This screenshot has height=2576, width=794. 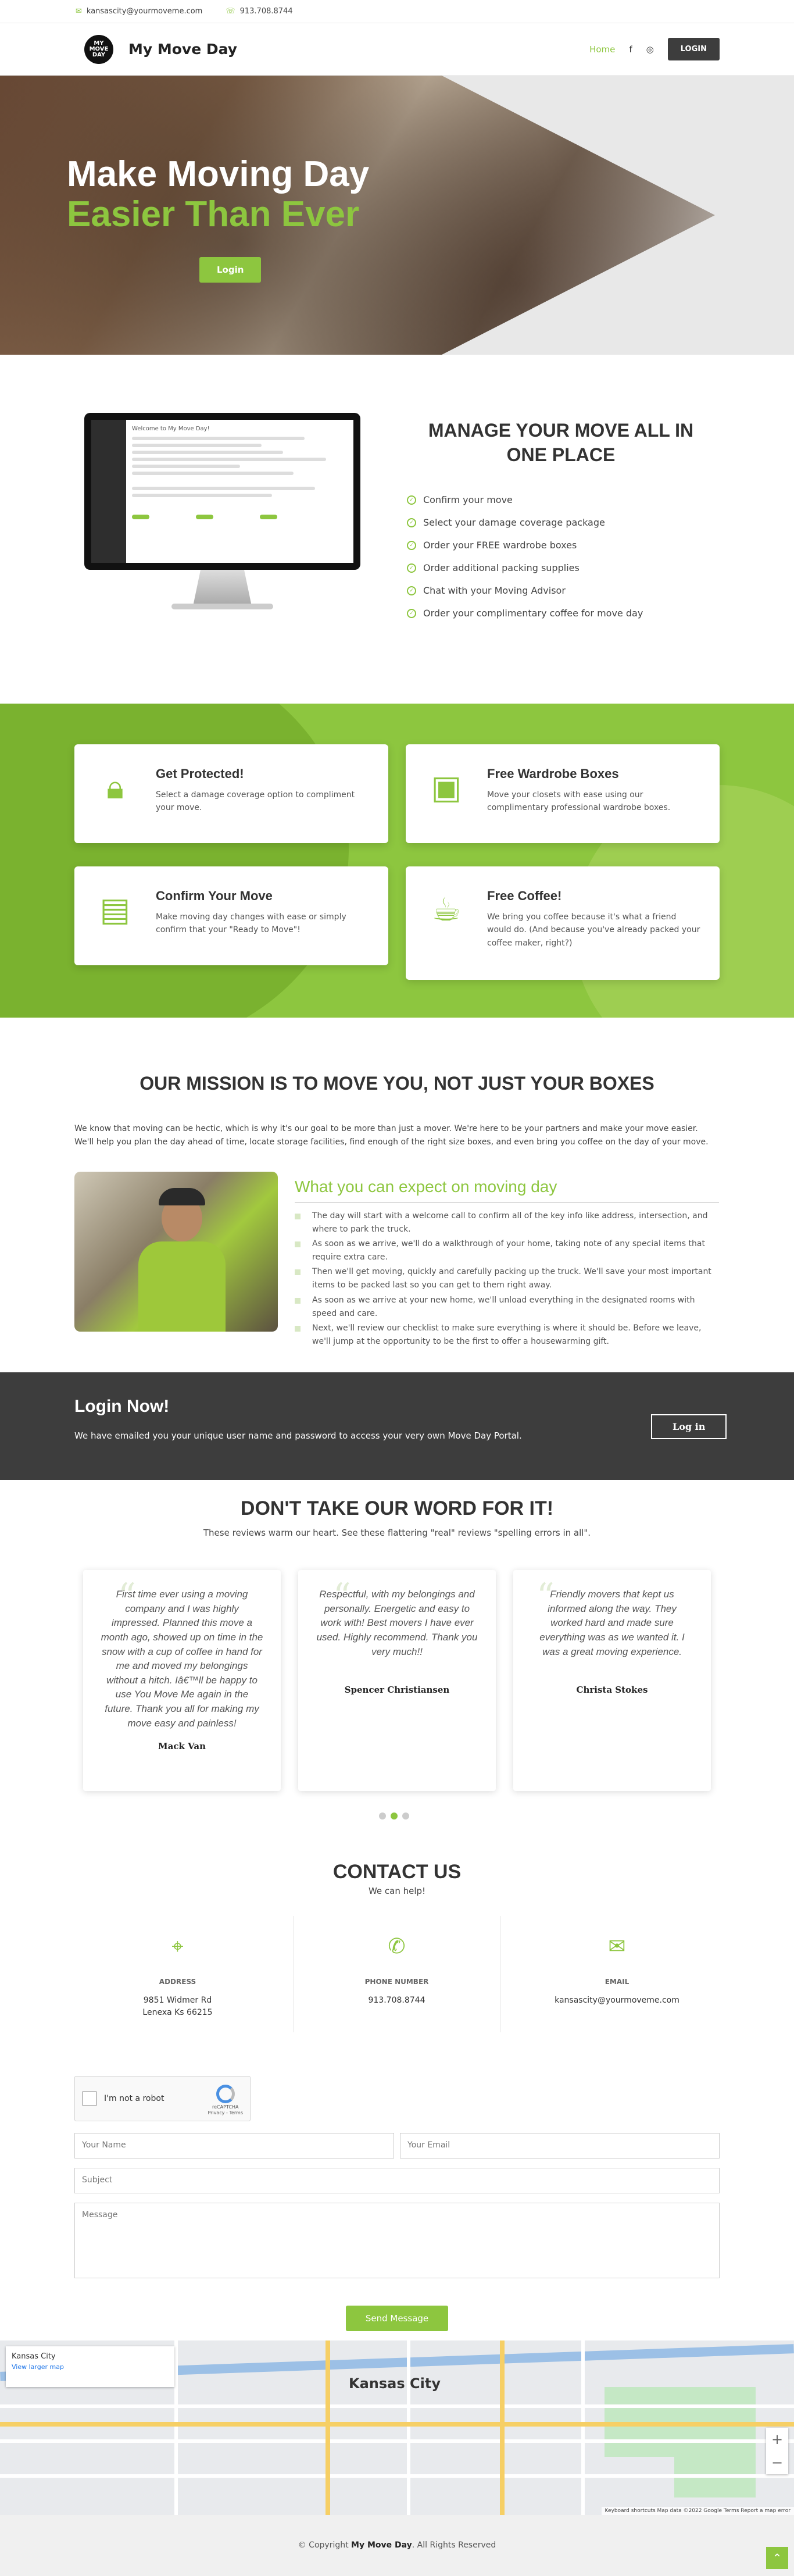 I want to click on review-author: Mack Van, so click(x=182, y=1747).